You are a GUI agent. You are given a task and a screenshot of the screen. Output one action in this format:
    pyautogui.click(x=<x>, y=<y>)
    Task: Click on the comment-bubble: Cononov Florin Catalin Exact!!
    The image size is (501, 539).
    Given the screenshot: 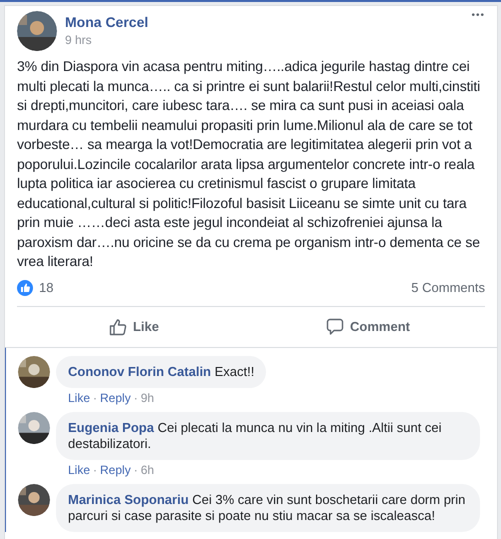 What is the action you would take?
    pyautogui.click(x=161, y=372)
    